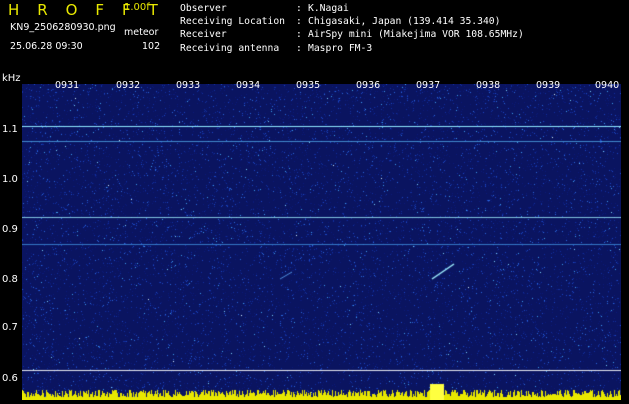  Describe the element at coordinates (46, 46) in the screenshot. I see `datetime-label: 25.06.28 09:30` at that location.